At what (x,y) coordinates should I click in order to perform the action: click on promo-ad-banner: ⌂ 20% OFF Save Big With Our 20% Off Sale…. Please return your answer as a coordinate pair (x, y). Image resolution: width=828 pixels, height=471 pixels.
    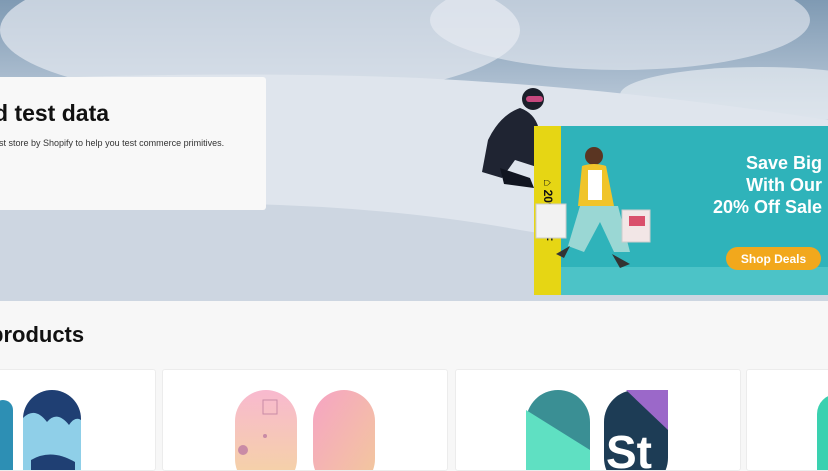
    Looking at the image, I should click on (681, 210).